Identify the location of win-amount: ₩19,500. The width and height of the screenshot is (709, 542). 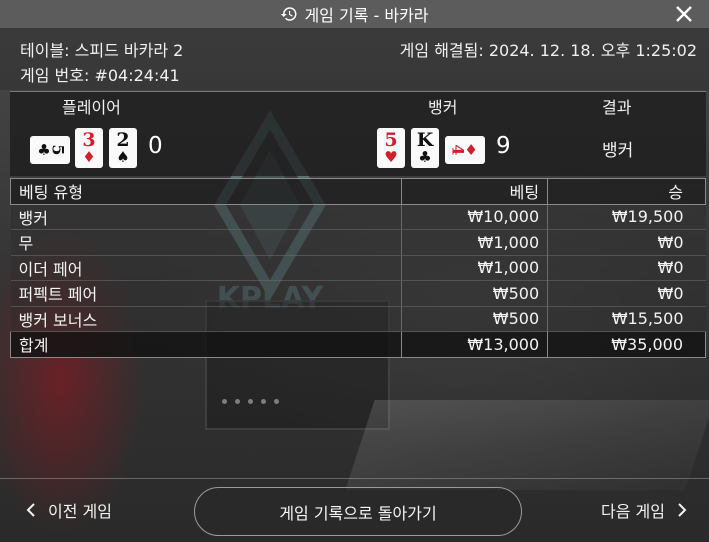
(626, 217).